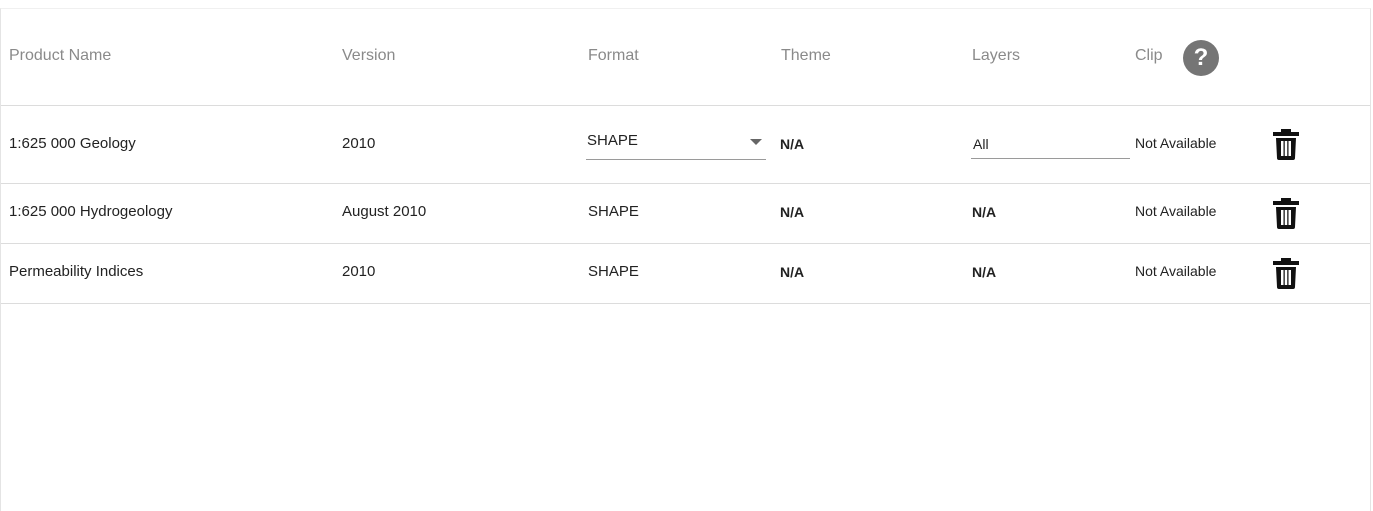 The width and height of the screenshot is (1373, 511). Describe the element at coordinates (1050, 144) in the screenshot. I see `layers-input` at that location.